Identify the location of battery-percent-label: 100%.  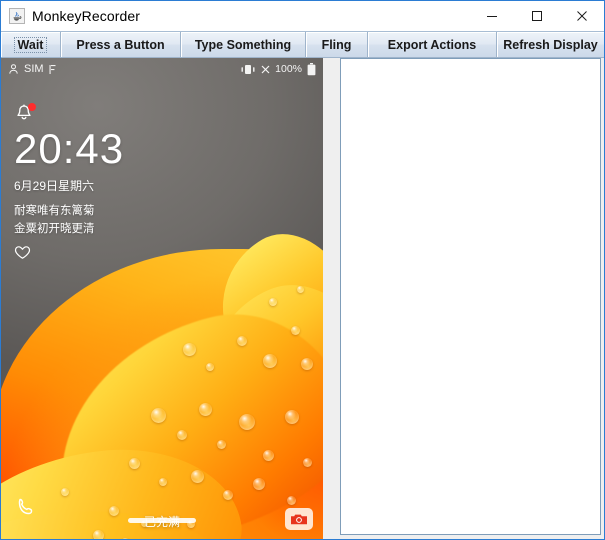
(288, 69).